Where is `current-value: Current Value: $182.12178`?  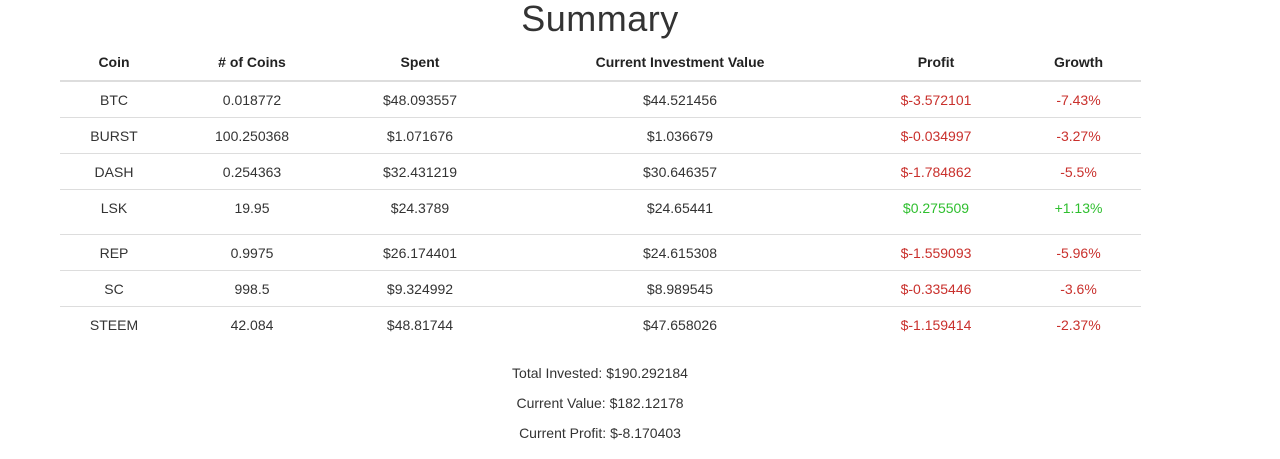 current-value: Current Value: $182.12178 is located at coordinates (600, 403).